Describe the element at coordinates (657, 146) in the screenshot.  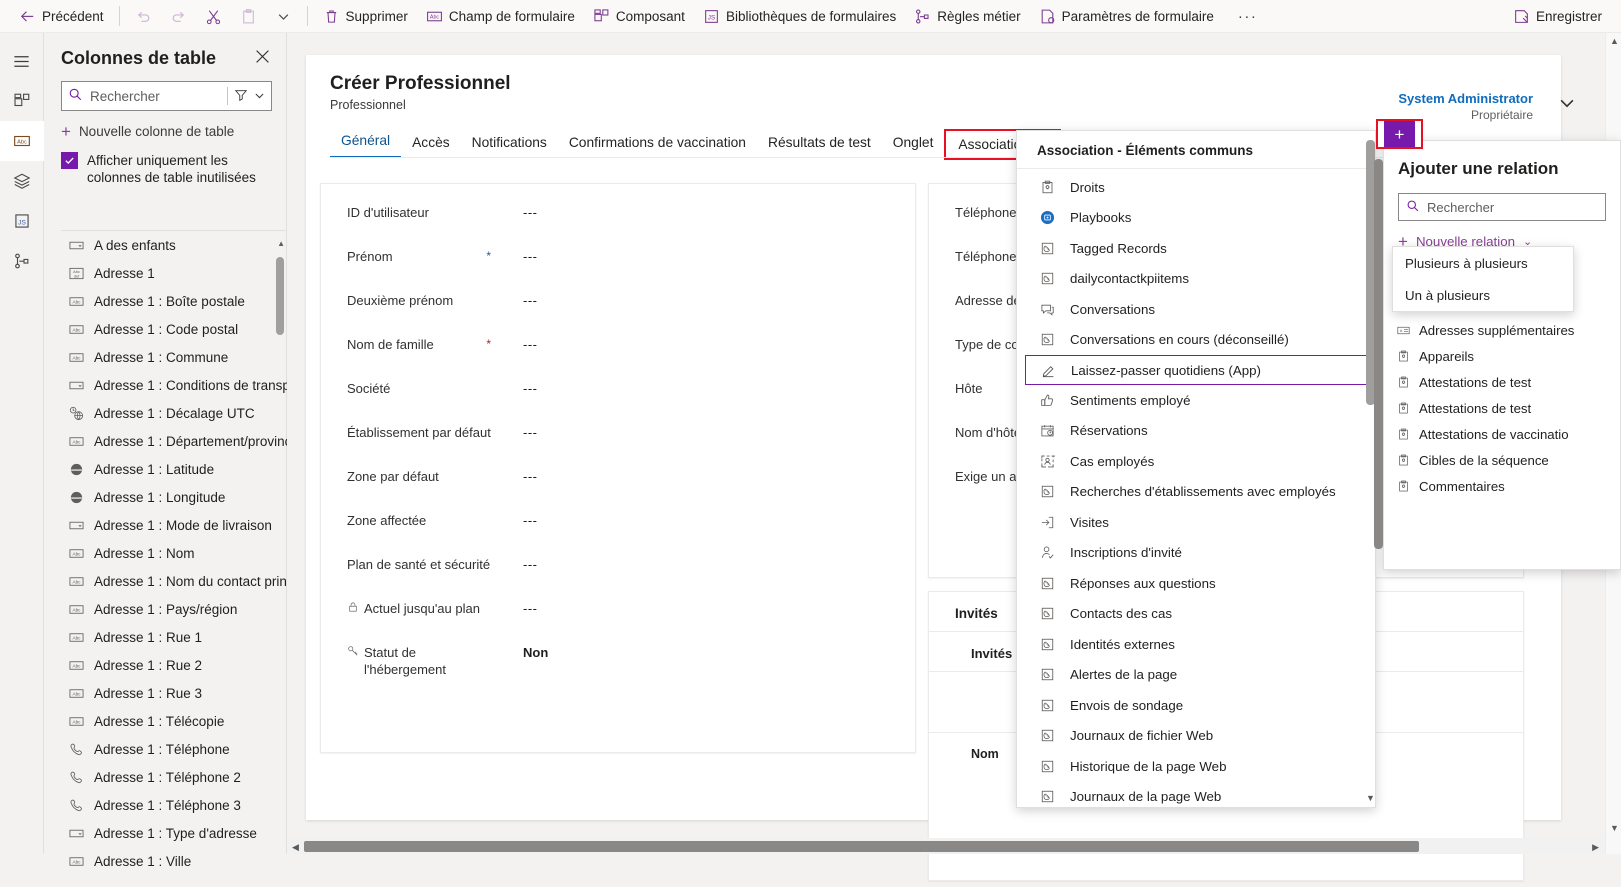
I see `tab-confirmations-de-vaccination: Confirmations de vaccination` at that location.